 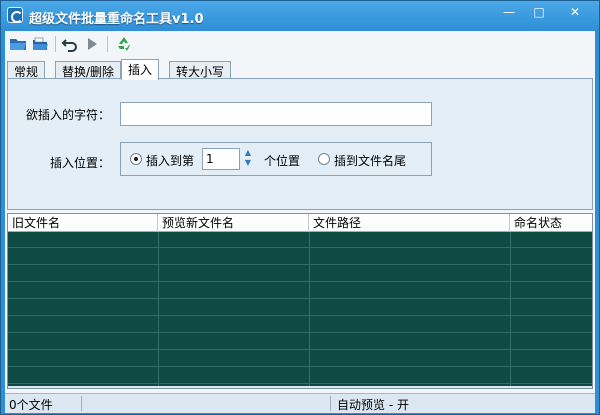 What do you see at coordinates (300, 403) in the screenshot?
I see `status-bar: 0个文件 自动预览 - 开` at bounding box center [300, 403].